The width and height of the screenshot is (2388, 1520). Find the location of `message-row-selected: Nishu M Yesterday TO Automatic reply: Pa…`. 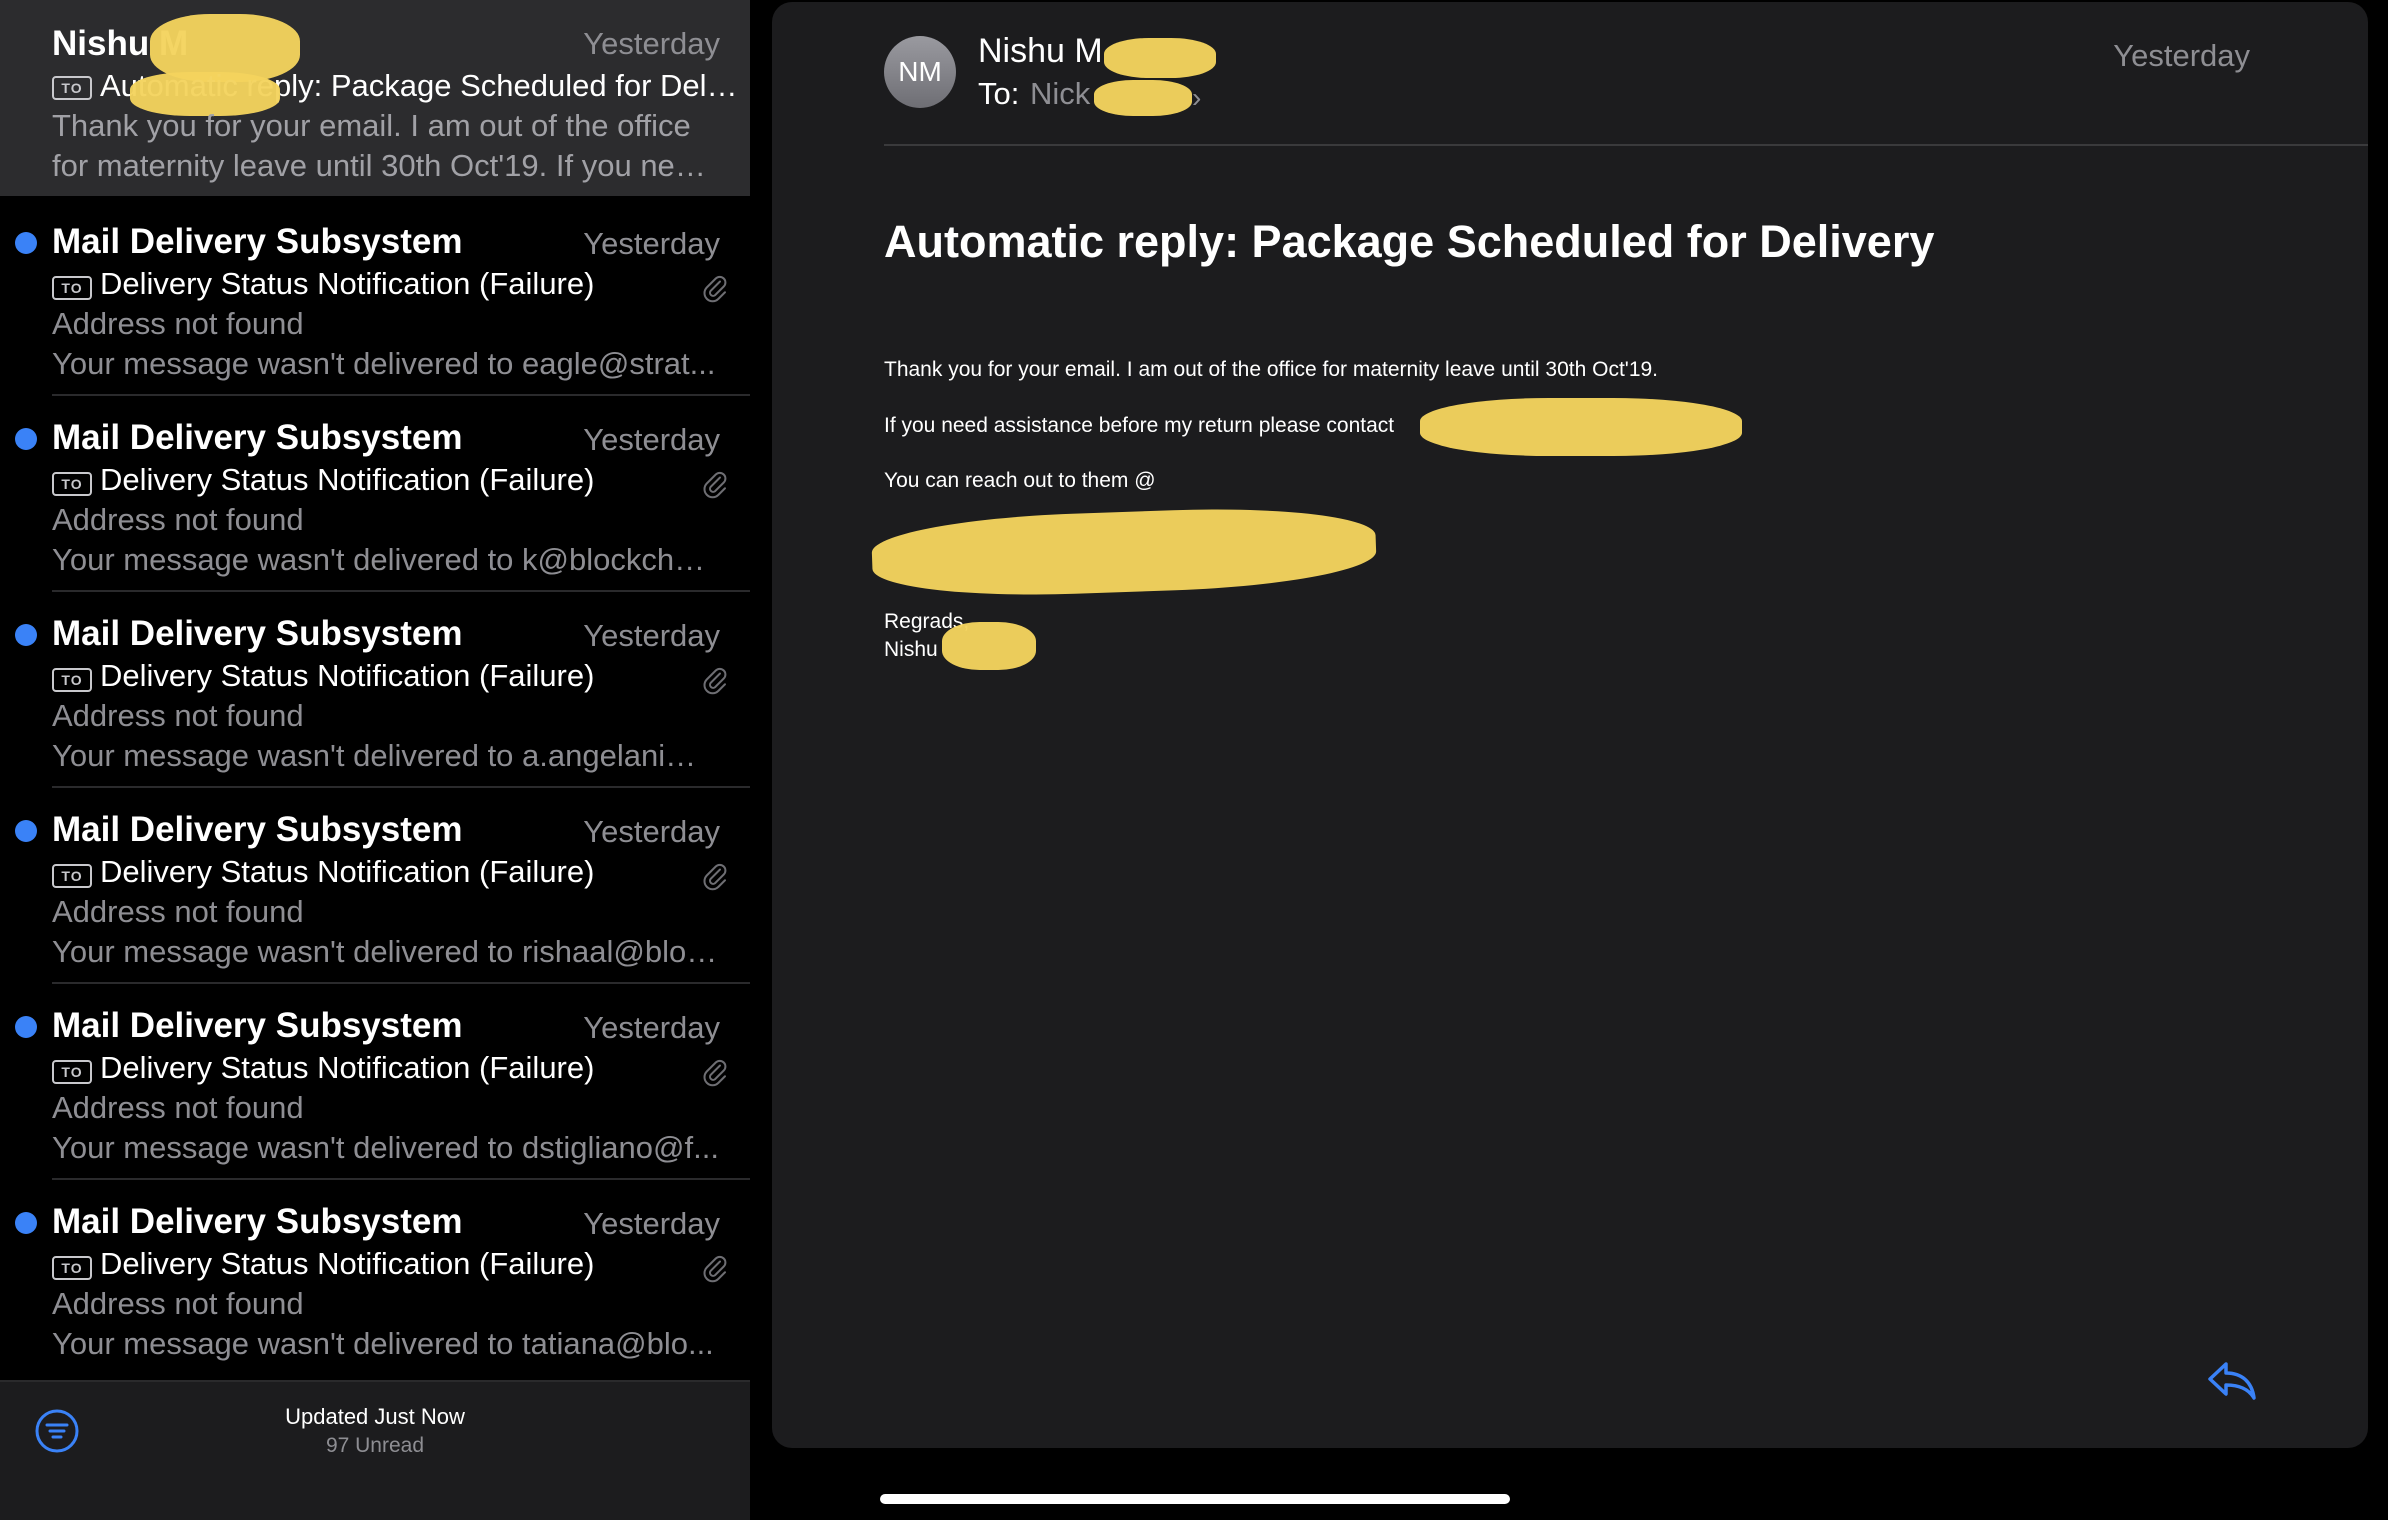

message-row-selected: Nishu M Yesterday TO Automatic reply: Pa… is located at coordinates (375, 98).